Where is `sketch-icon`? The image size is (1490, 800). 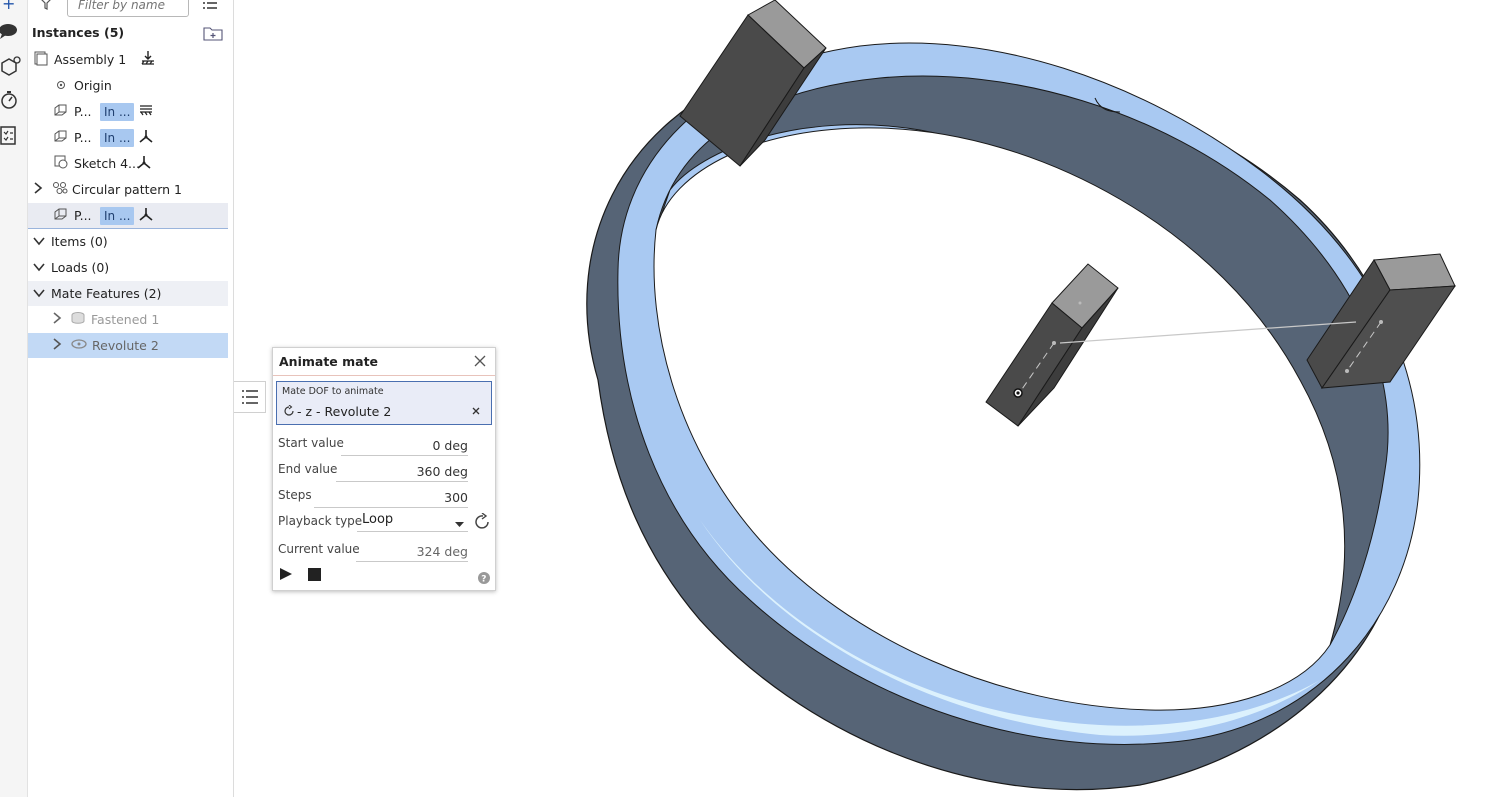
sketch-icon is located at coordinates (61, 163).